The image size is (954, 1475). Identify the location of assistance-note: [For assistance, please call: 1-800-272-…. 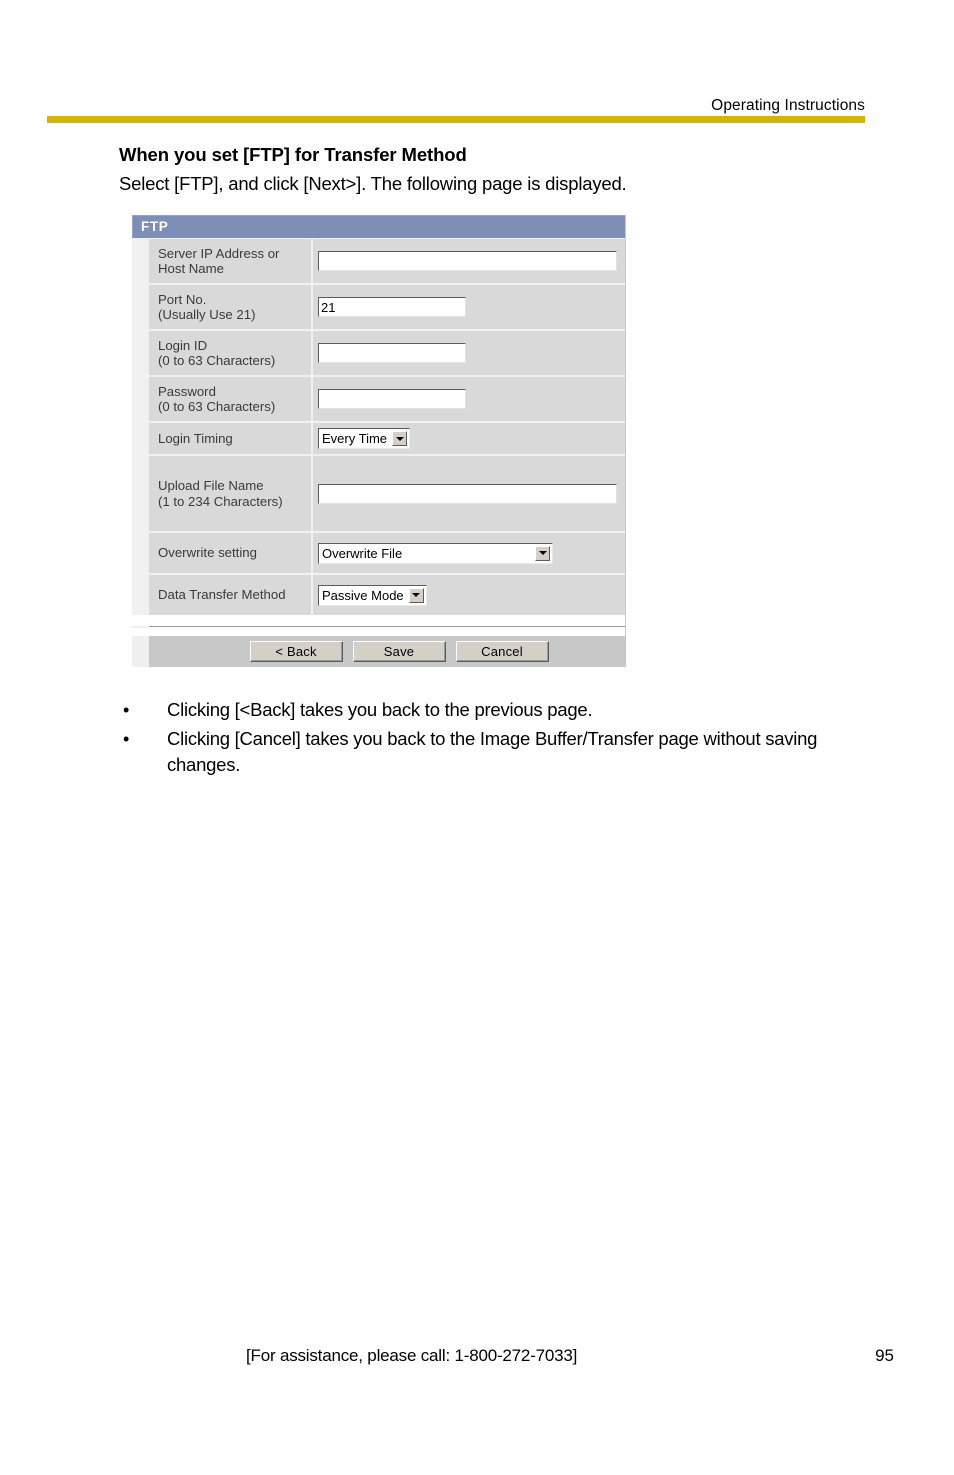
(412, 1355).